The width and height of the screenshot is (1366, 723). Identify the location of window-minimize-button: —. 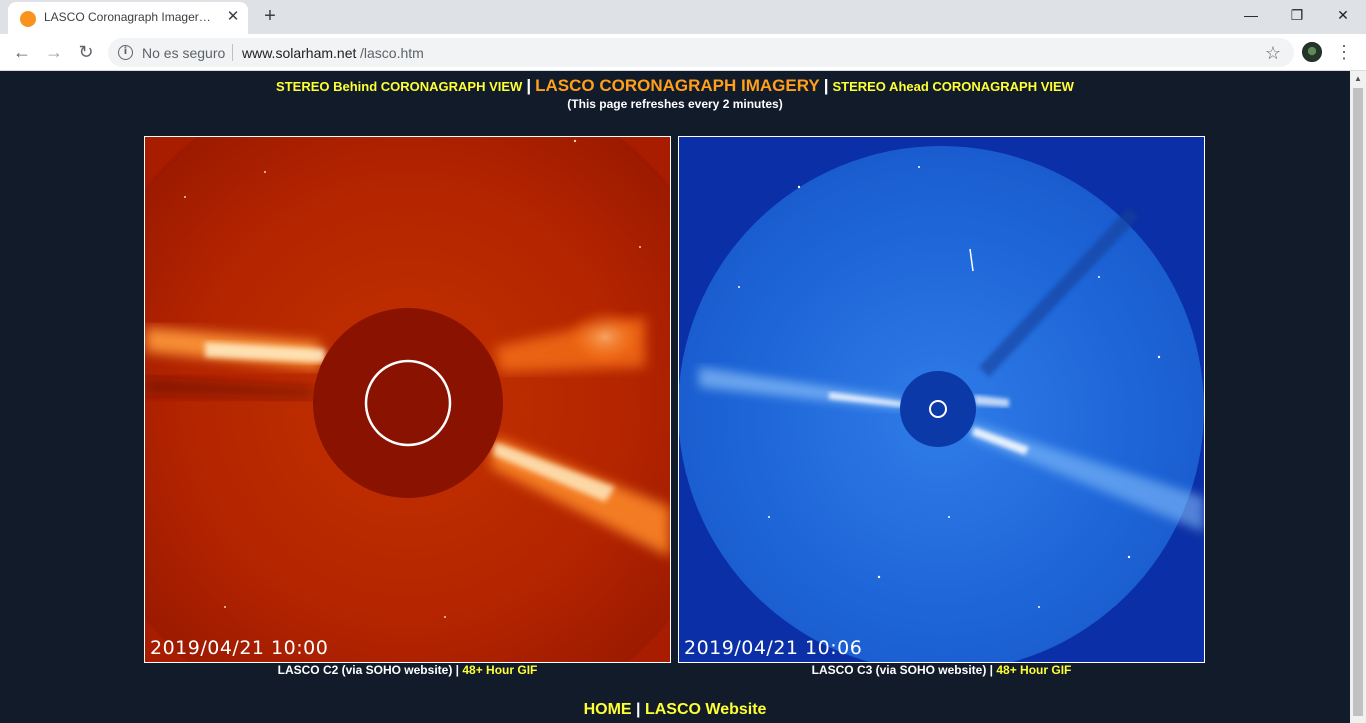
(1251, 15).